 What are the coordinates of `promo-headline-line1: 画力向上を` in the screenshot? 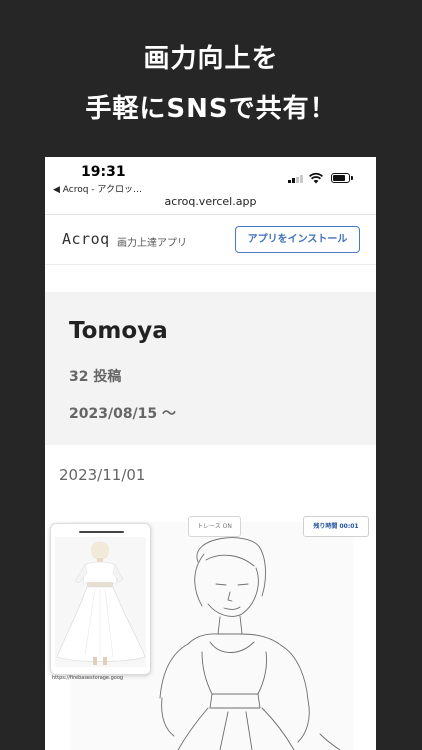 It's located at (211, 59).